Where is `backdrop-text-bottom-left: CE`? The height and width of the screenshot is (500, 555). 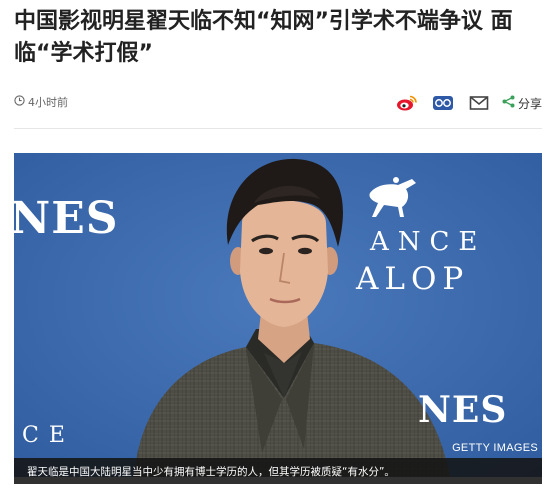 backdrop-text-bottom-left: CE is located at coordinates (48, 435).